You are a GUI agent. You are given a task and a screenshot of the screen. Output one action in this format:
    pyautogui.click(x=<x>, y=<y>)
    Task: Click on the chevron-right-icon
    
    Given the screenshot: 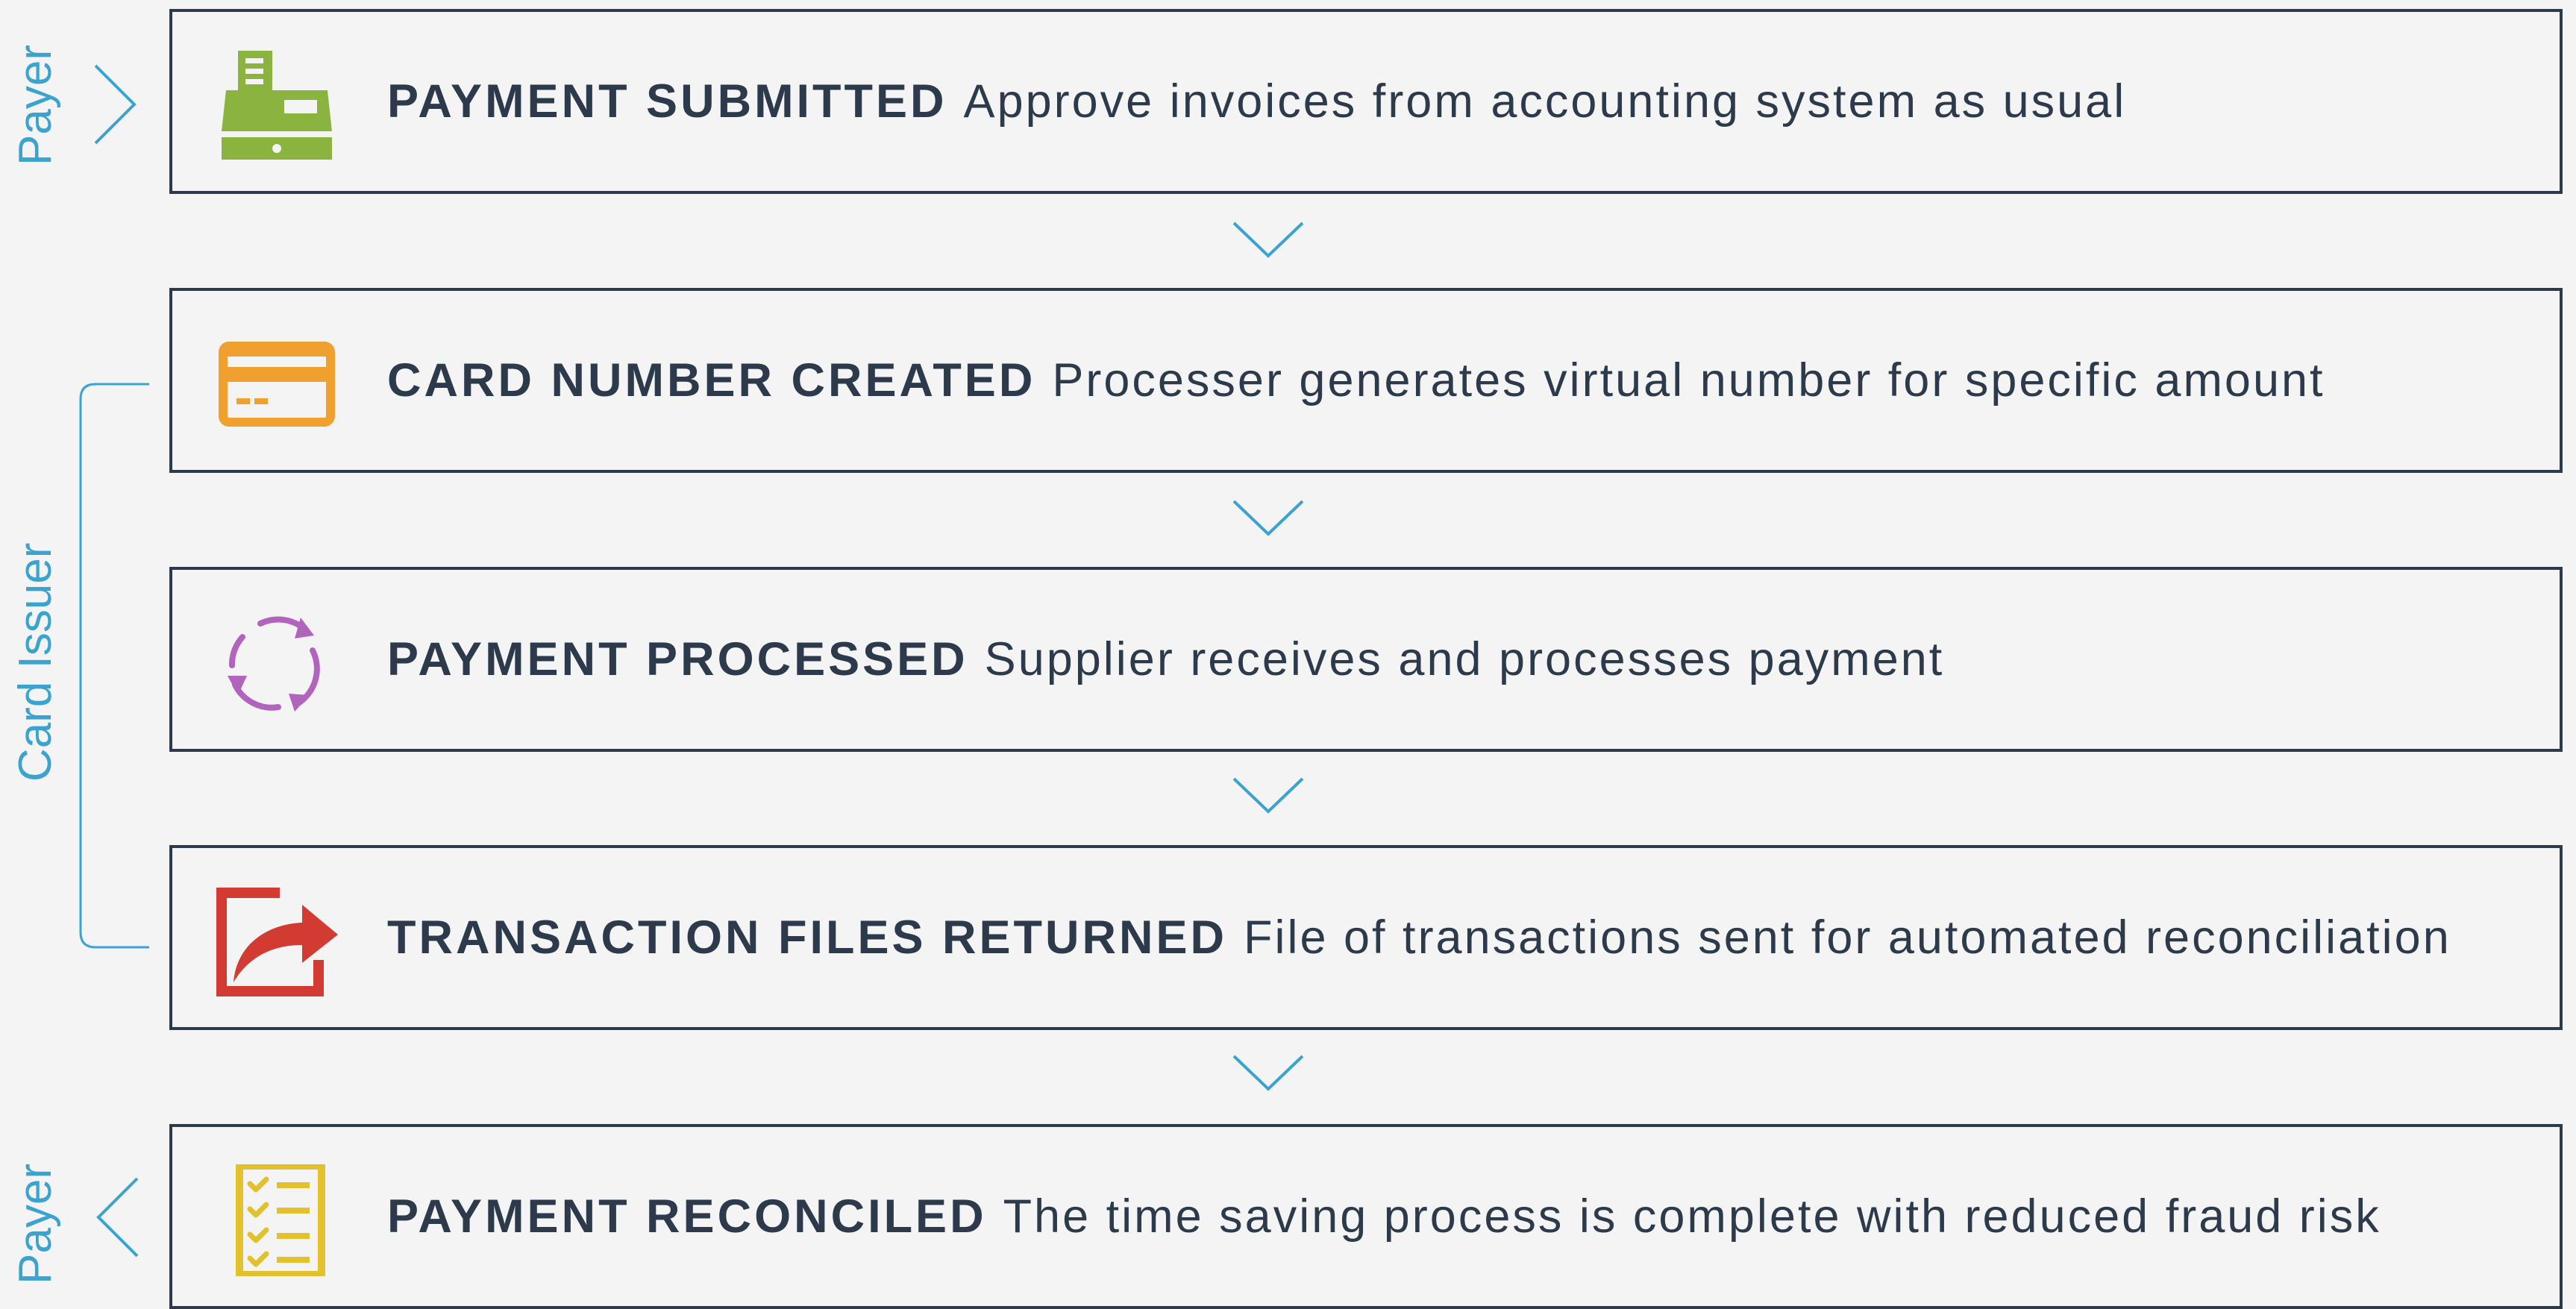 What is the action you would take?
    pyautogui.click(x=115, y=104)
    